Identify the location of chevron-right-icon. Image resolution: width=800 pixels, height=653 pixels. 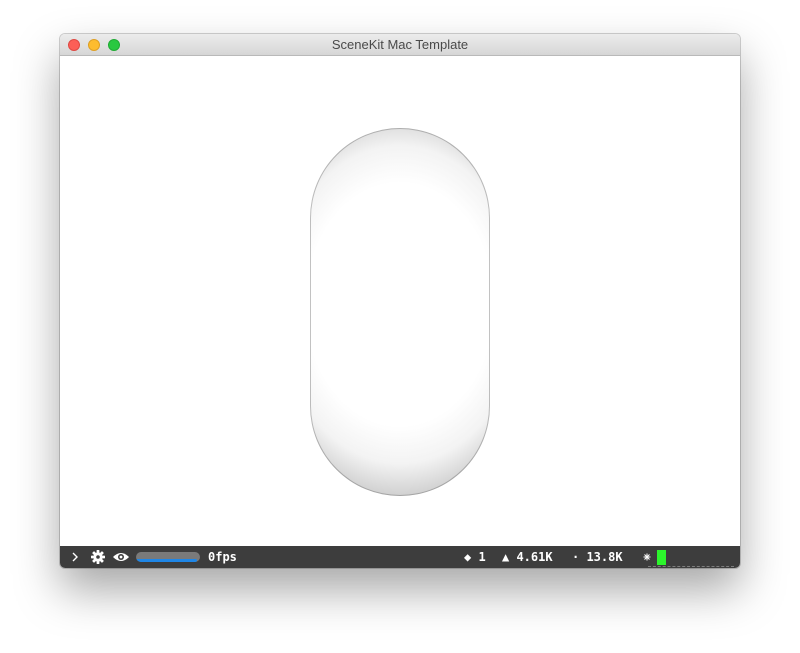
(76, 557).